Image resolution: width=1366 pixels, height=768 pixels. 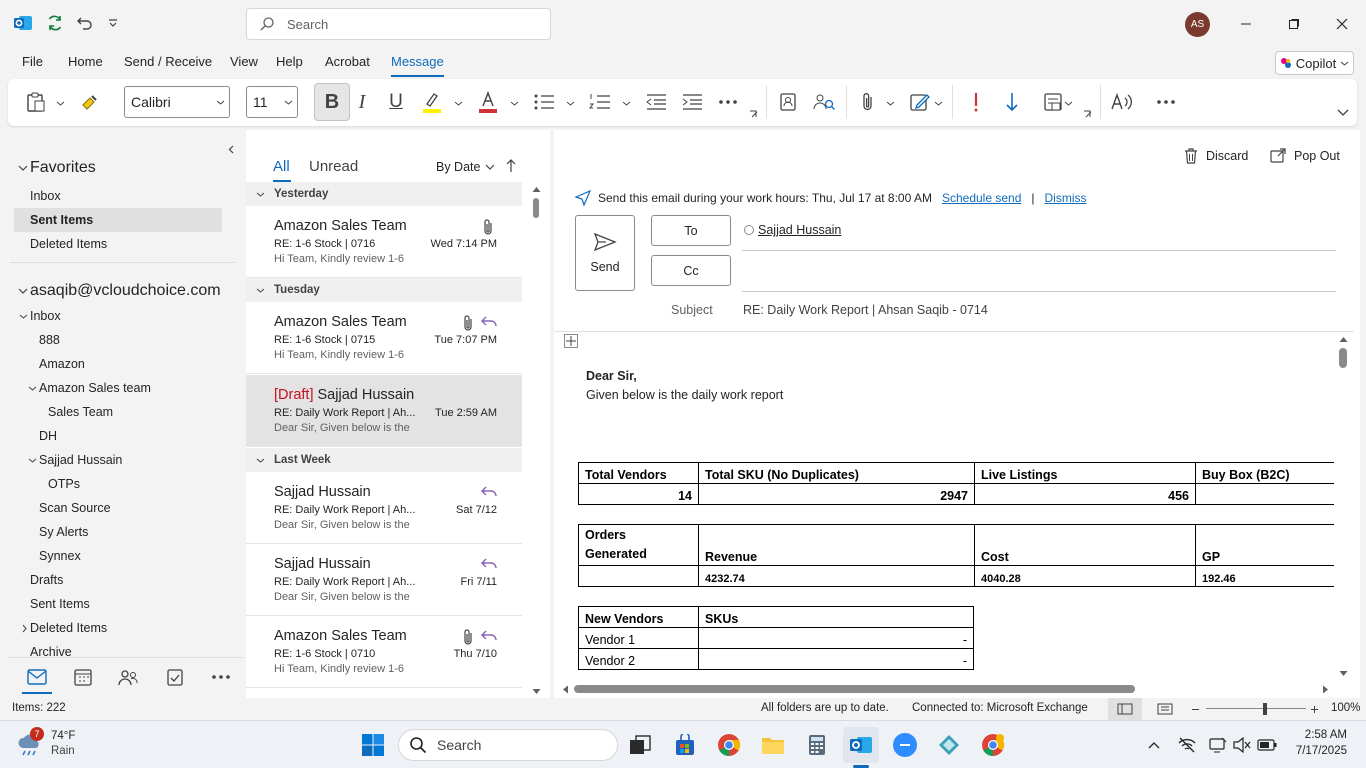 What do you see at coordinates (949, 745) in the screenshot?
I see `app-icon` at bounding box center [949, 745].